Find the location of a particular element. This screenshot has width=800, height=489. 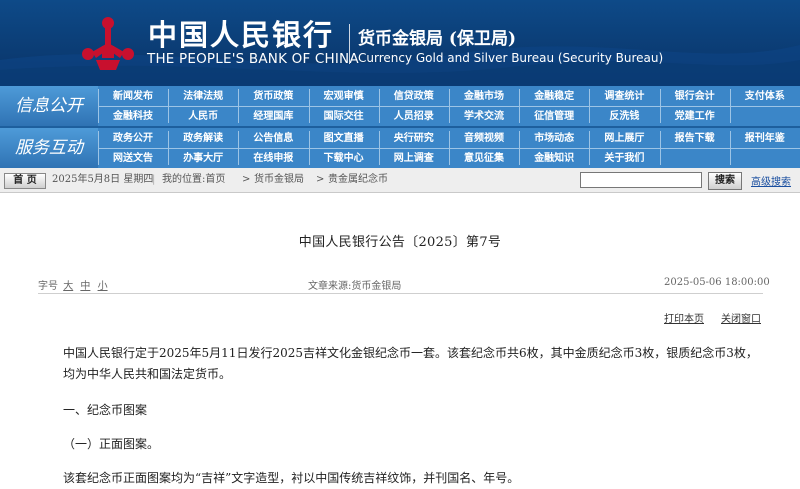

nav-item: 报告下载 is located at coordinates (695, 138).